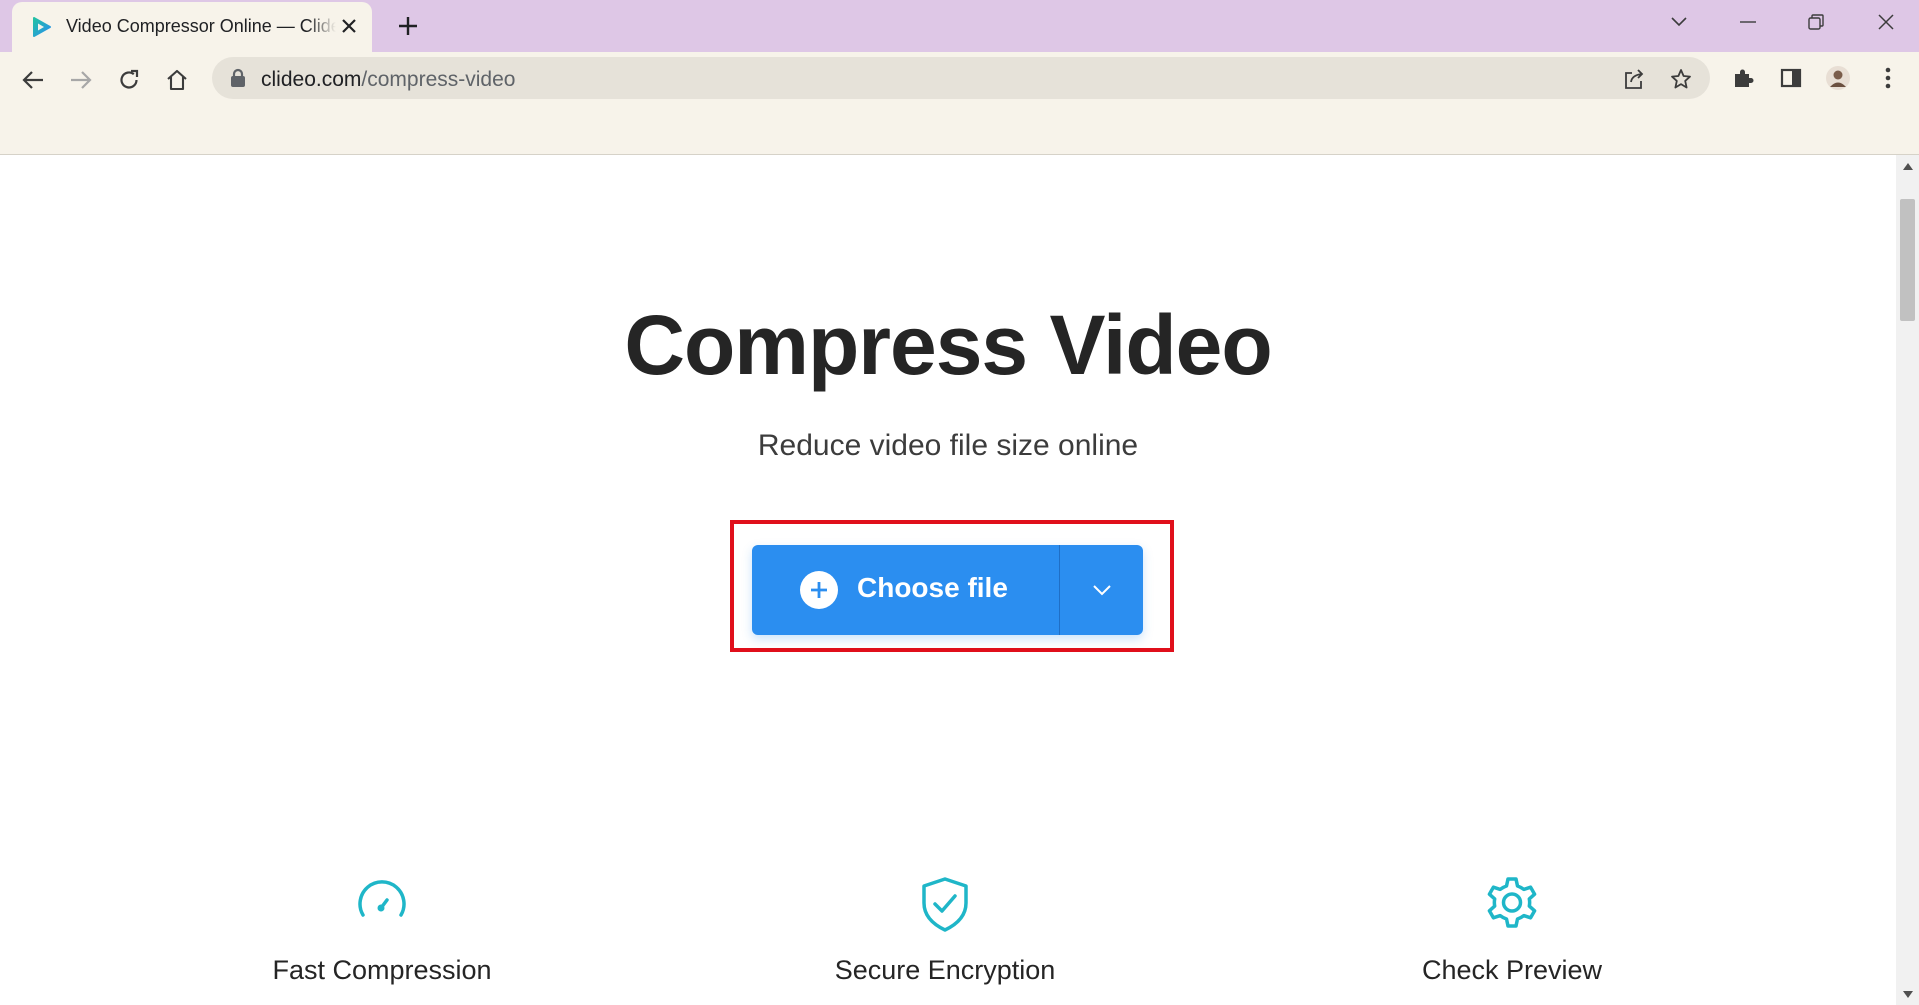 This screenshot has height=1005, width=1919. Describe the element at coordinates (382, 898) in the screenshot. I see `speedometer-icon` at that location.